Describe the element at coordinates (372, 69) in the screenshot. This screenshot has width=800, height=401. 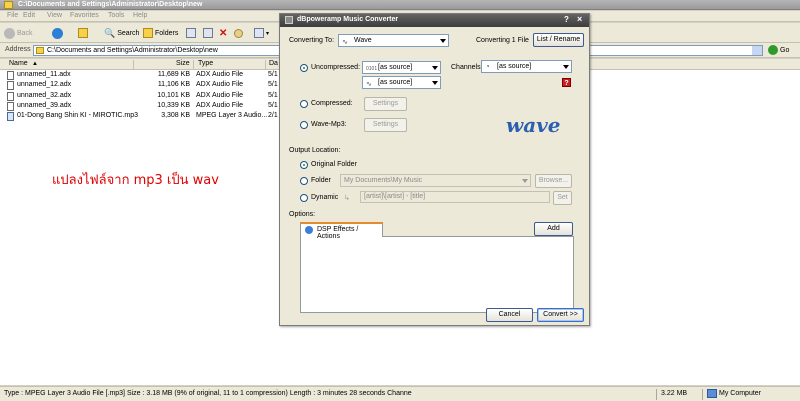
I see `bits-icon: 0101` at that location.